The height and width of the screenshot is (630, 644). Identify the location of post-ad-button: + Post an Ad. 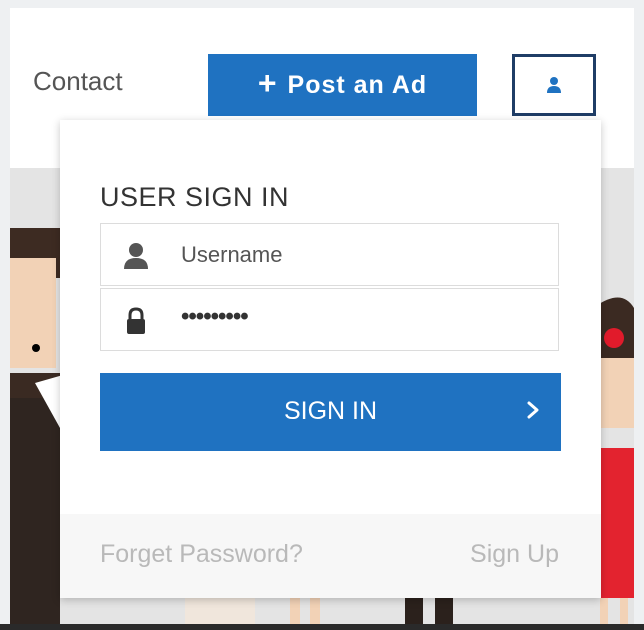
(342, 85).